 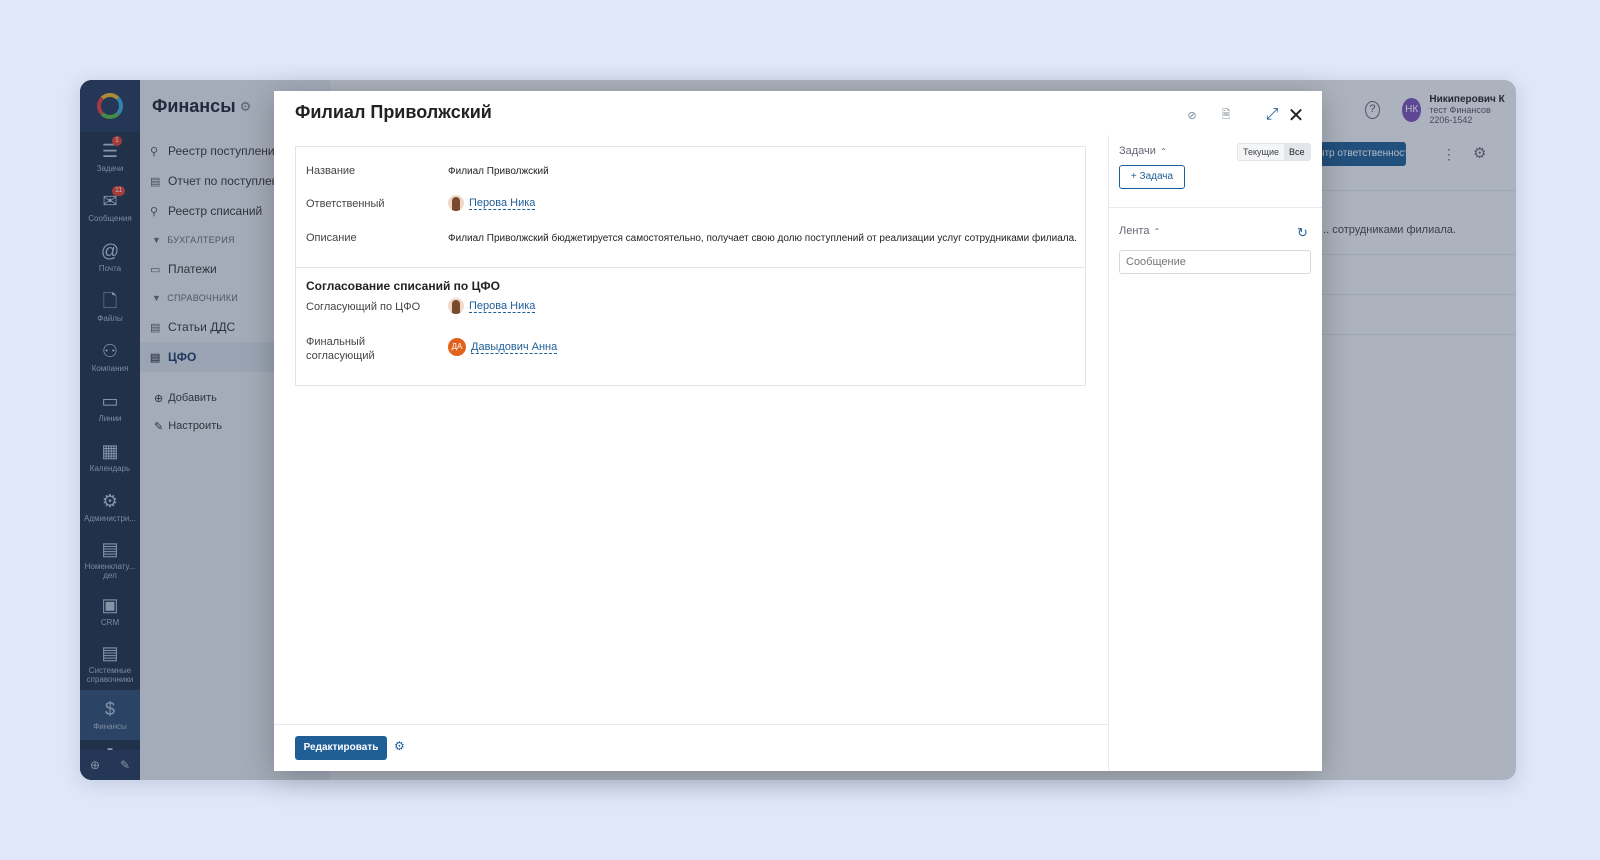 What do you see at coordinates (393, 112) in the screenshot?
I see `modal-title: Филиал Приволжский` at bounding box center [393, 112].